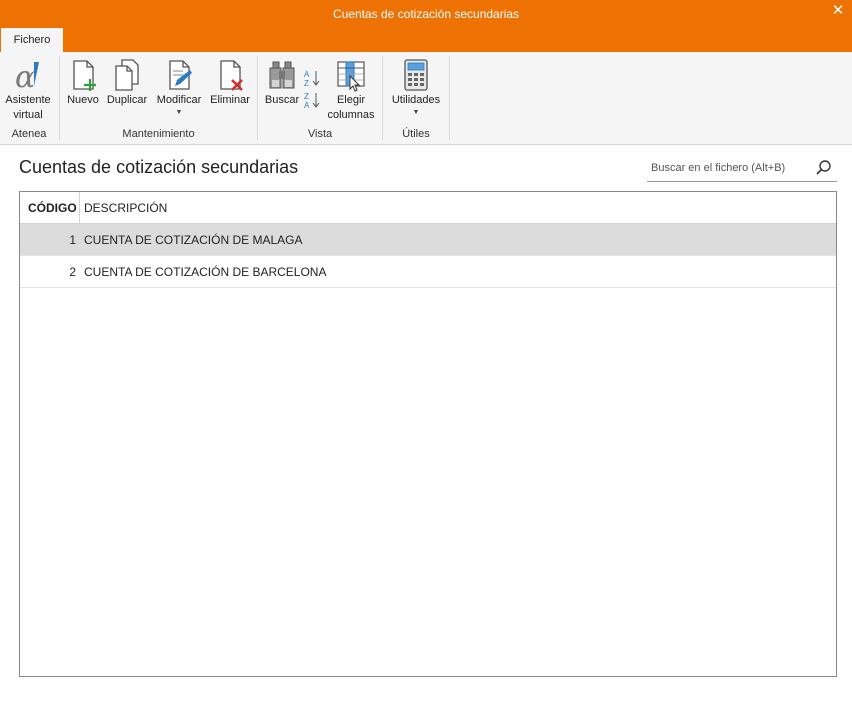 The height and width of the screenshot is (703, 852). I want to click on close-icon: ✕, so click(838, 10).